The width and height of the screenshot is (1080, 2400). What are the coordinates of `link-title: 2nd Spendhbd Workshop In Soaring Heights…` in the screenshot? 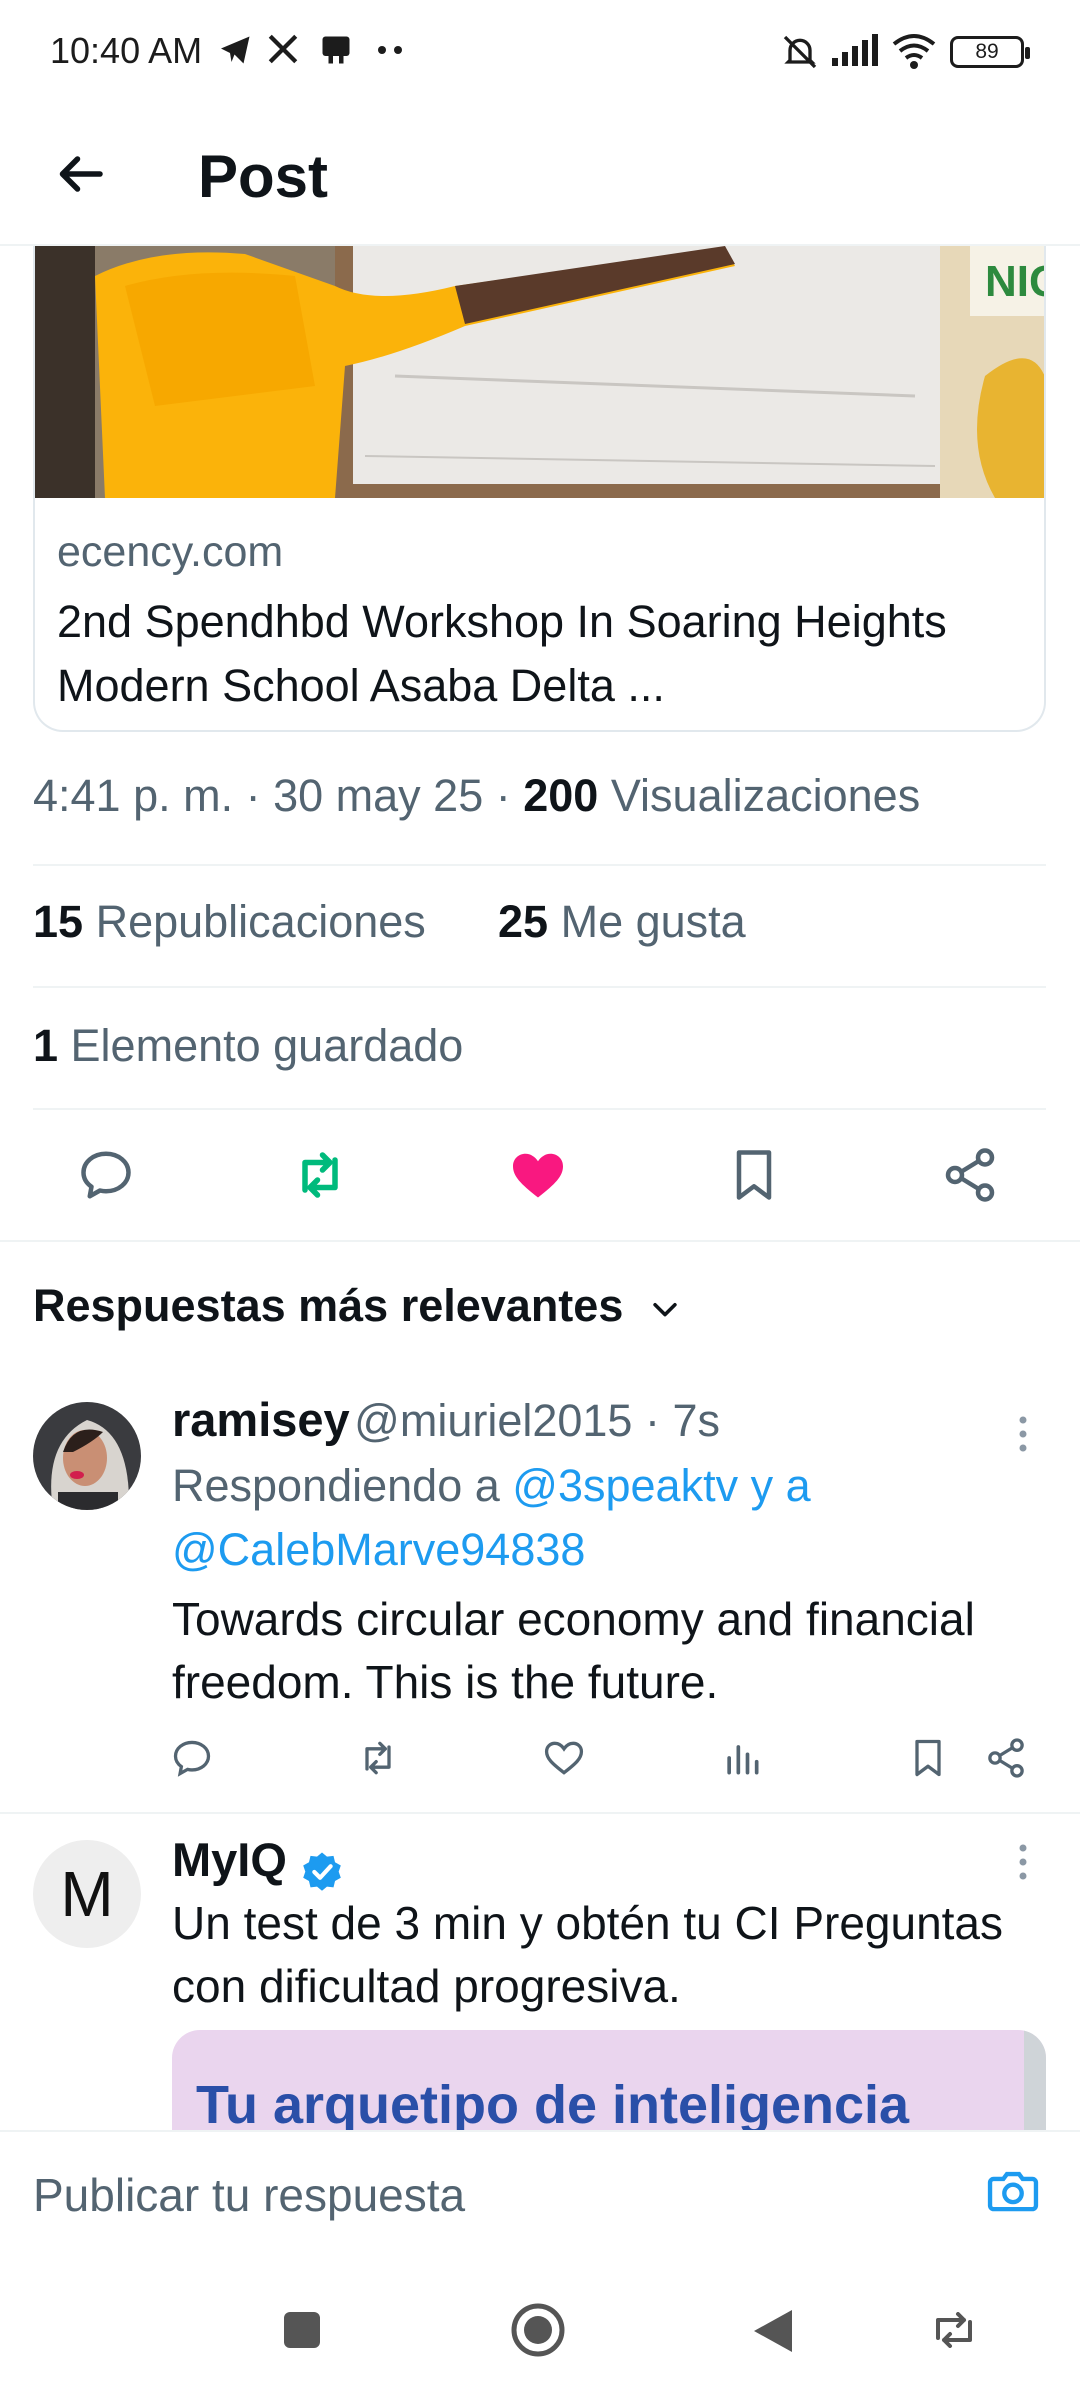 It's located at (502, 653).